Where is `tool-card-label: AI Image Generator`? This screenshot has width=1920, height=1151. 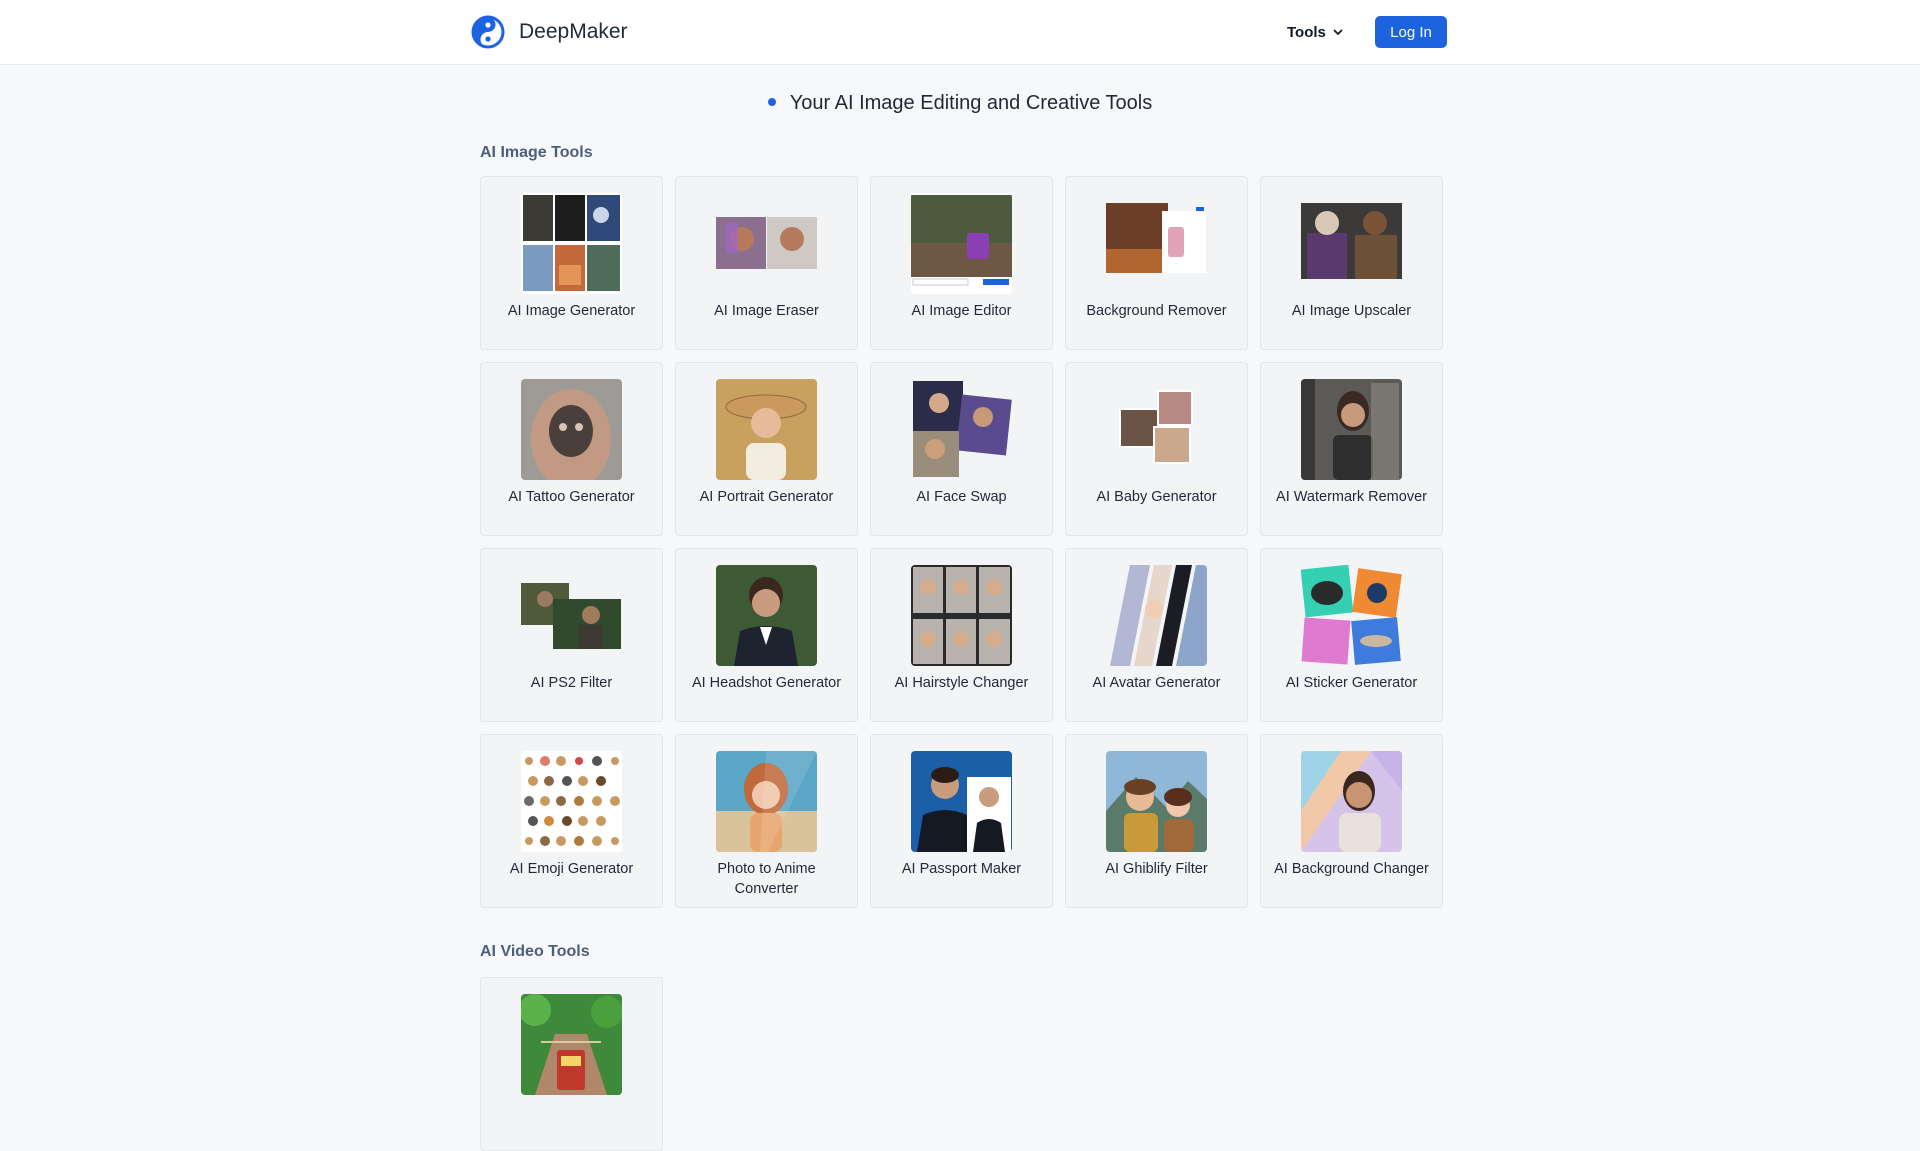
tool-card-label: AI Image Generator is located at coordinates (571, 311).